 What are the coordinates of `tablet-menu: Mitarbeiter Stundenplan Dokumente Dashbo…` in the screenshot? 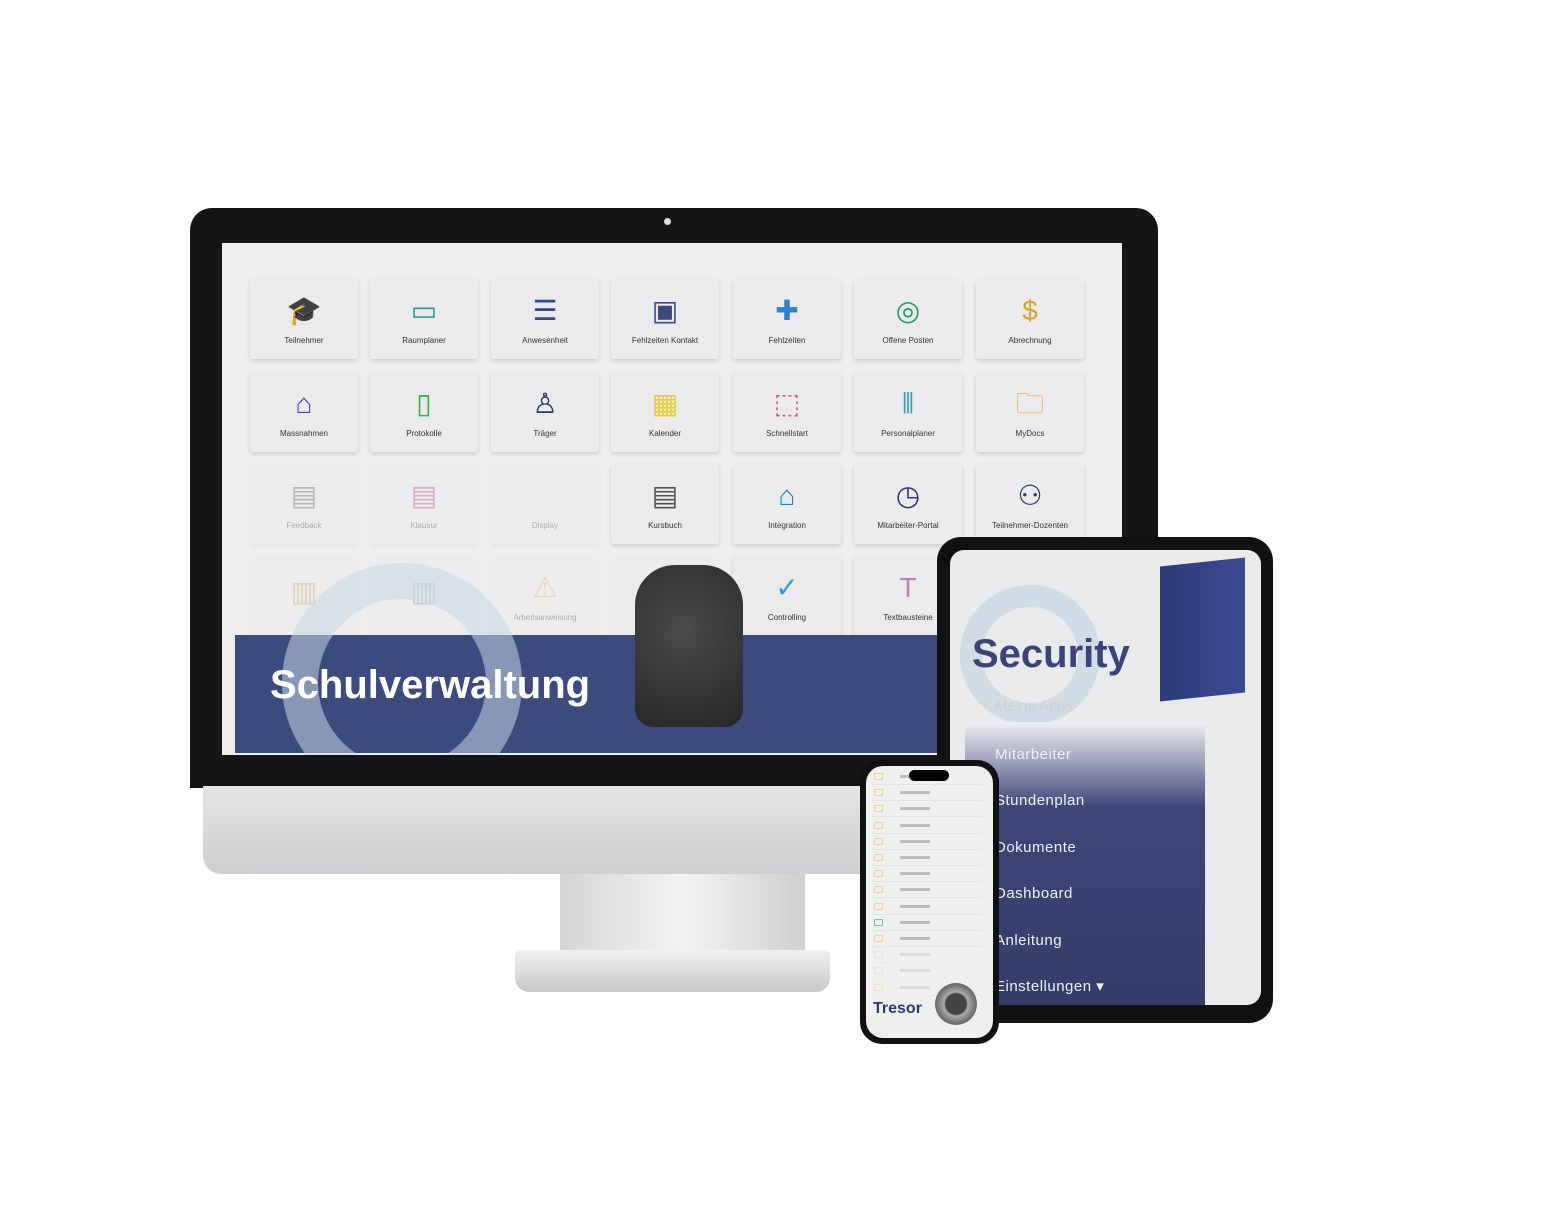 It's located at (1085, 863).